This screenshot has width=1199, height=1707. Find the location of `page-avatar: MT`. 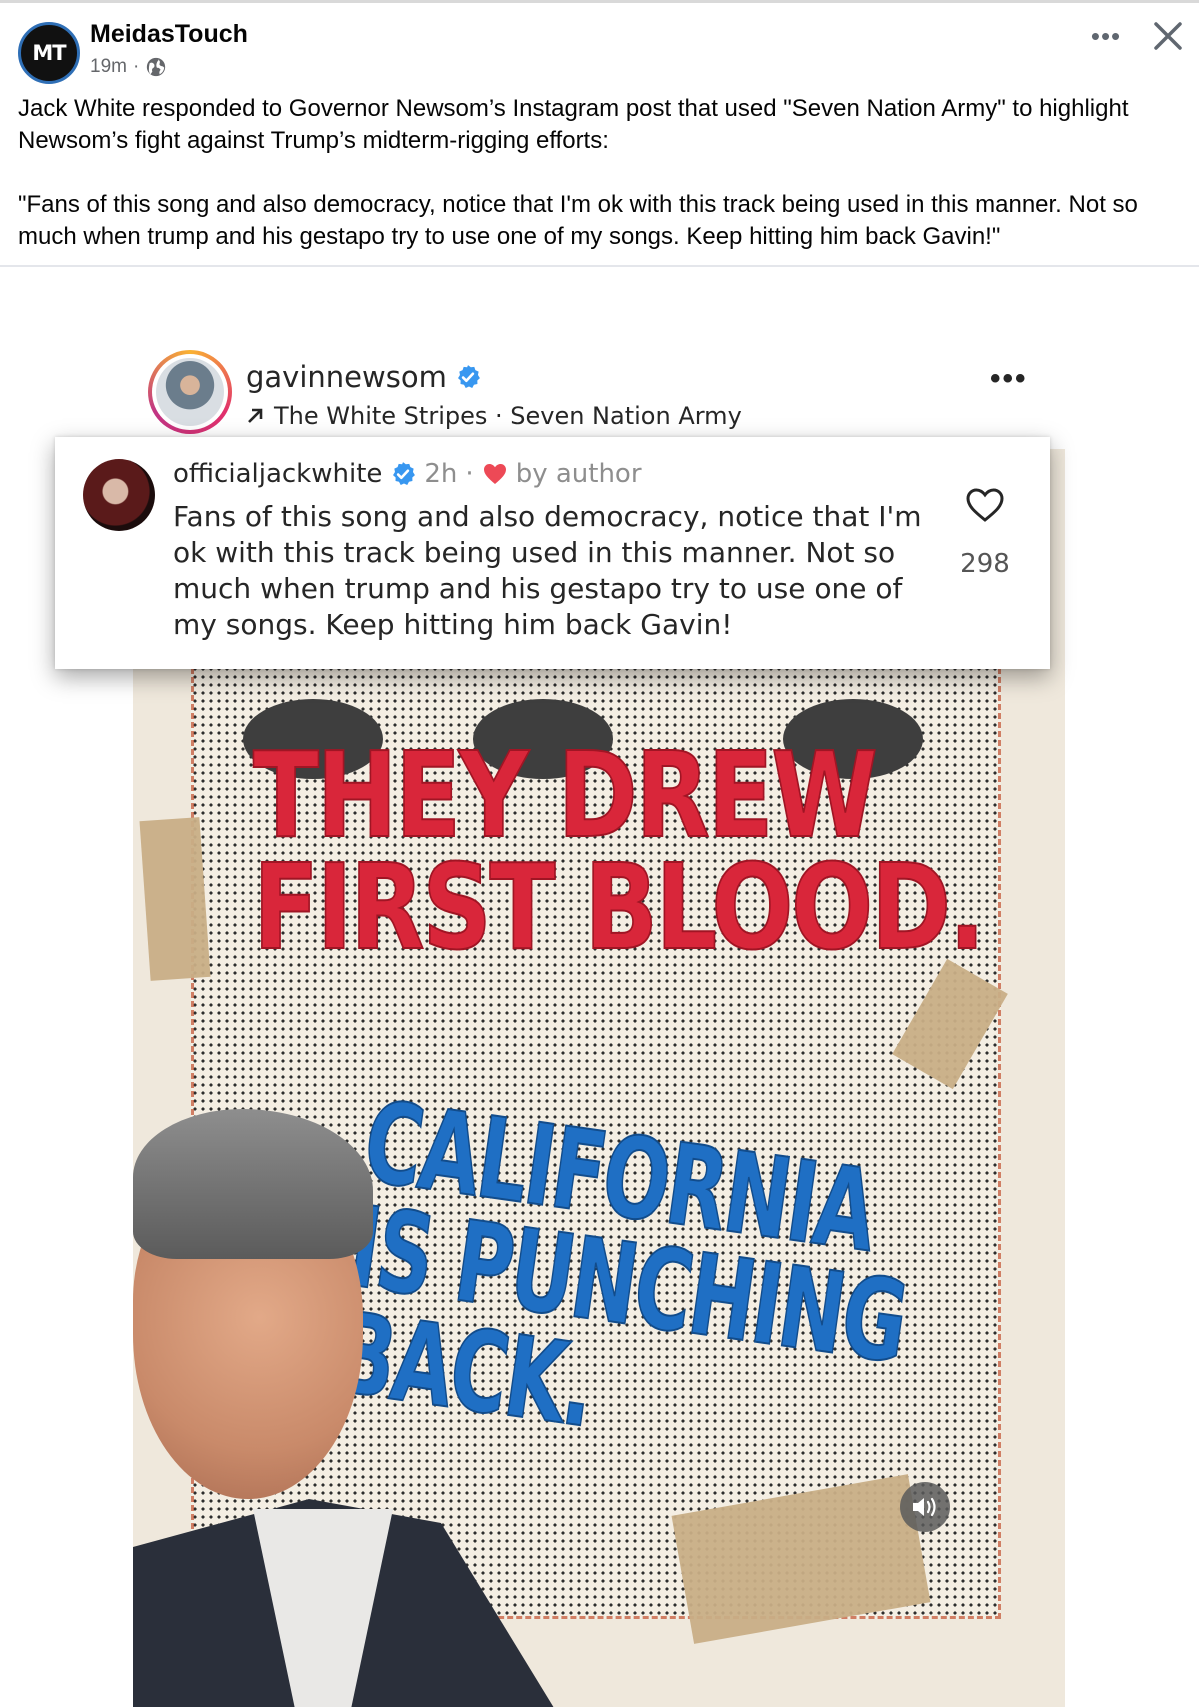

page-avatar: MT is located at coordinates (49, 53).